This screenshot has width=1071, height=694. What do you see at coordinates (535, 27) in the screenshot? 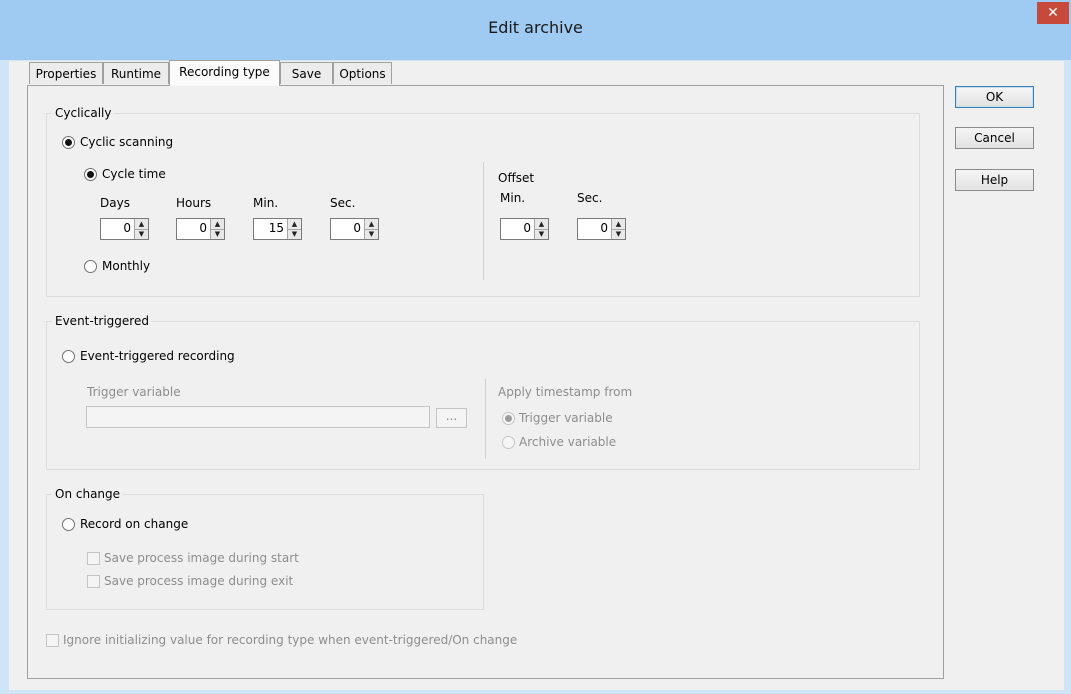
I see `window-title: Edit archive` at bounding box center [535, 27].